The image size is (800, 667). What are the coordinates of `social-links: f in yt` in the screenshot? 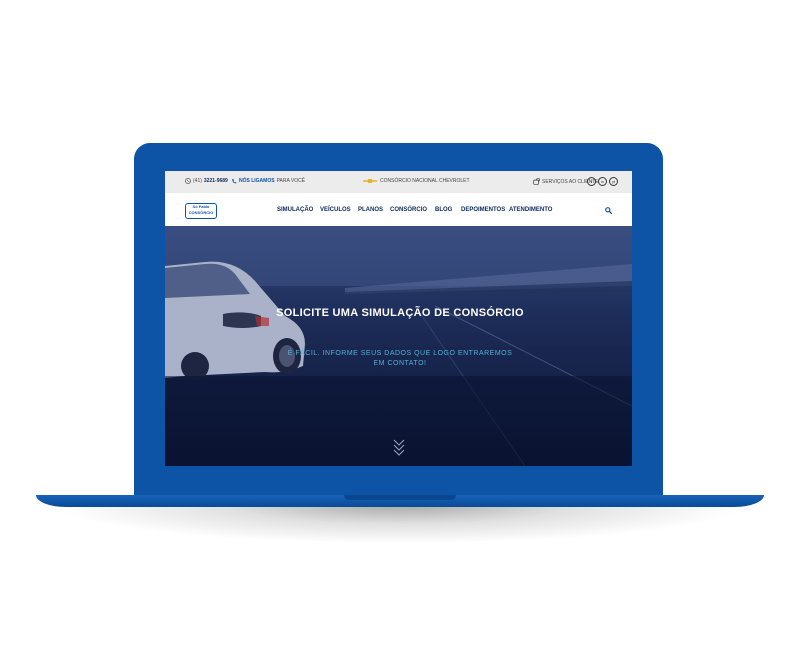 It's located at (602, 181).